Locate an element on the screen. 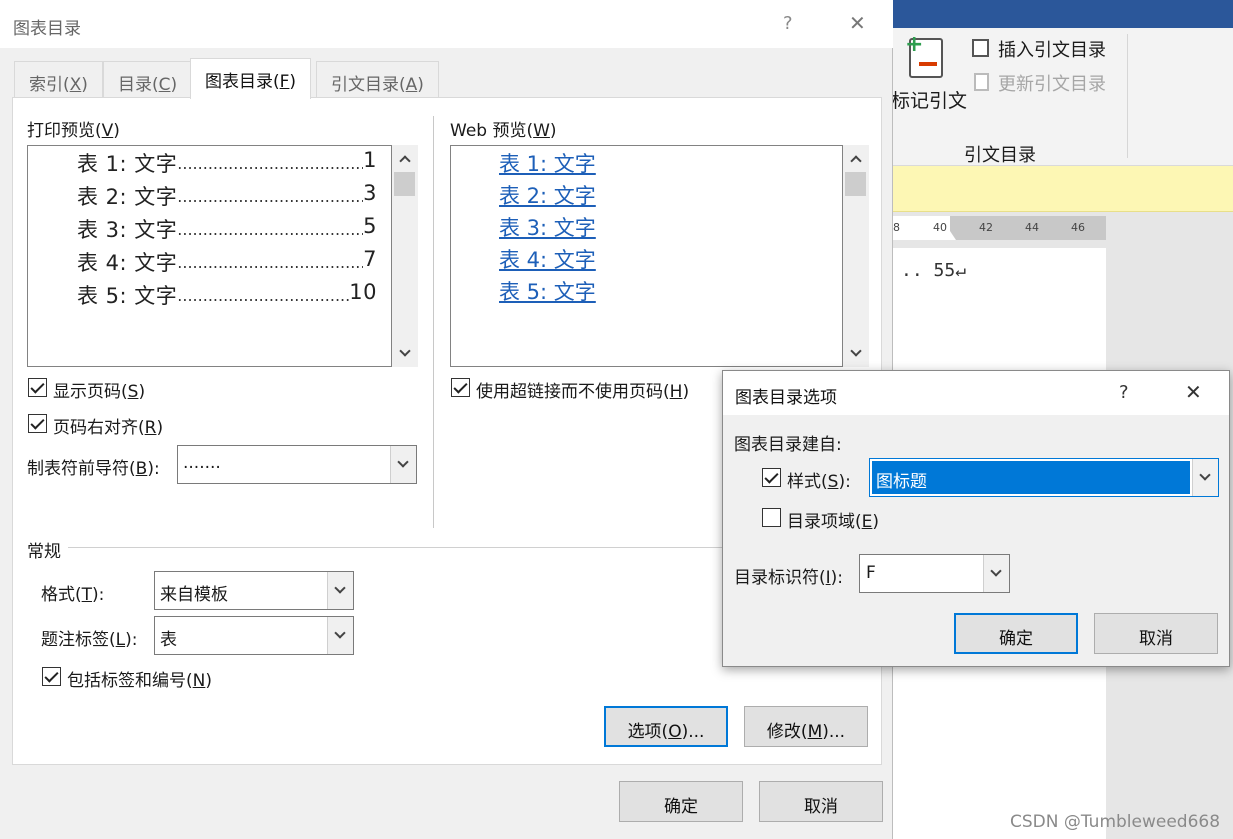  identifier-select: F is located at coordinates (934, 573).